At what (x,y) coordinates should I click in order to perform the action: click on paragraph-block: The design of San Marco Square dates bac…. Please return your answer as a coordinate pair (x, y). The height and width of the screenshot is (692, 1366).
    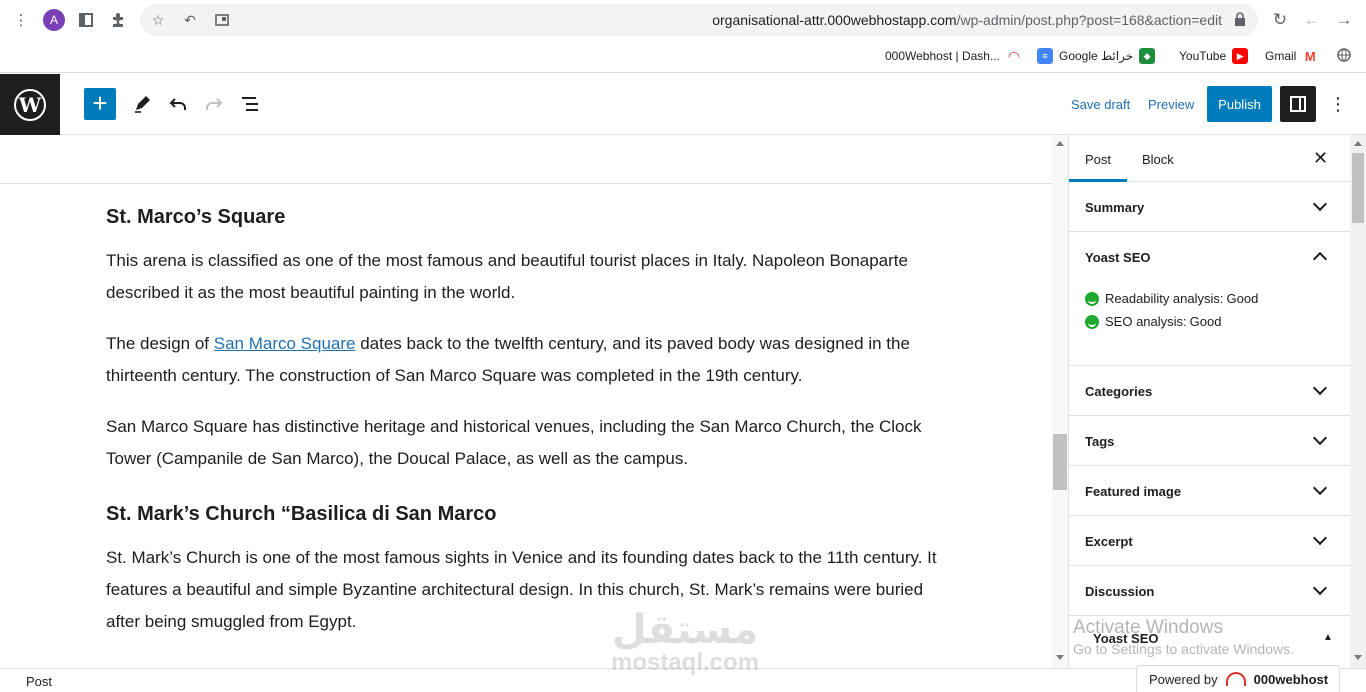
    Looking at the image, I should click on (531, 360).